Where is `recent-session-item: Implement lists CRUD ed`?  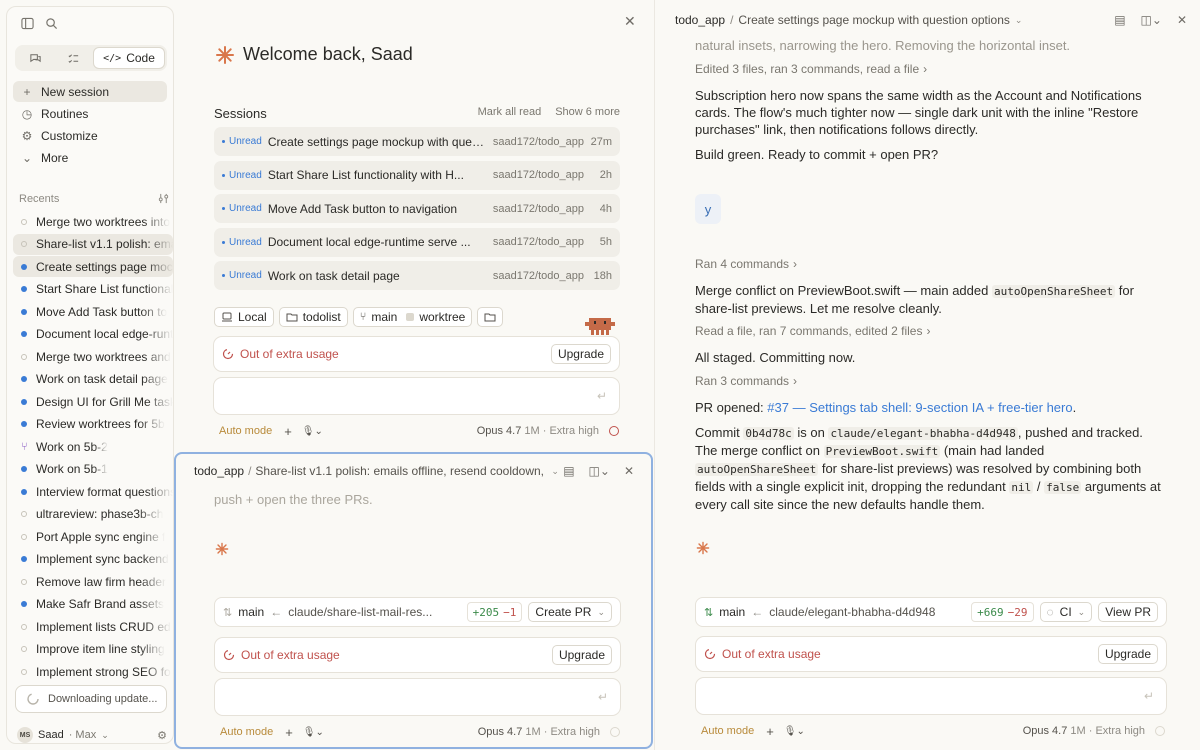 recent-session-item: Implement lists CRUD ed is located at coordinates (93, 626).